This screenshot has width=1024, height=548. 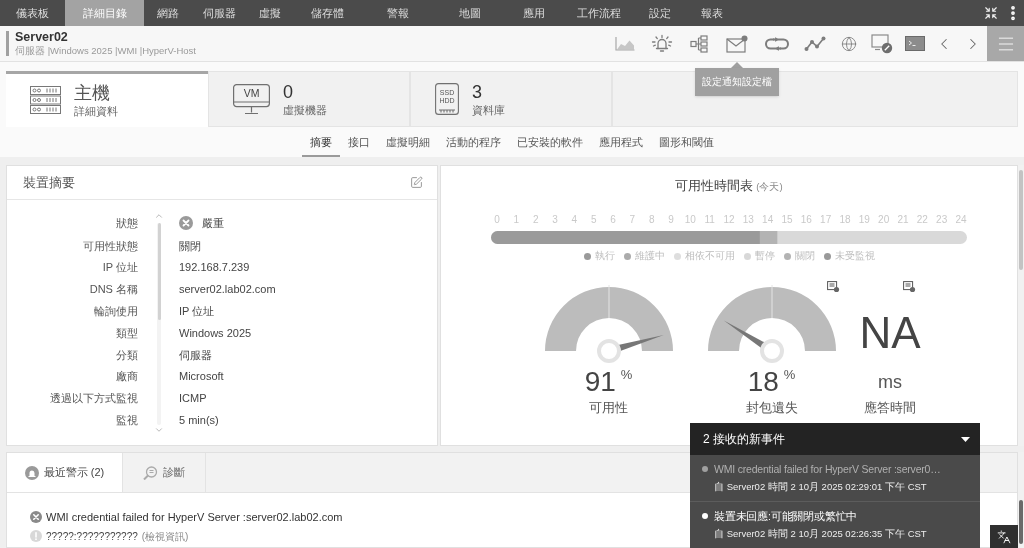 What do you see at coordinates (686, 143) in the screenshot?
I see `subtab: 圖形和閾值` at bounding box center [686, 143].